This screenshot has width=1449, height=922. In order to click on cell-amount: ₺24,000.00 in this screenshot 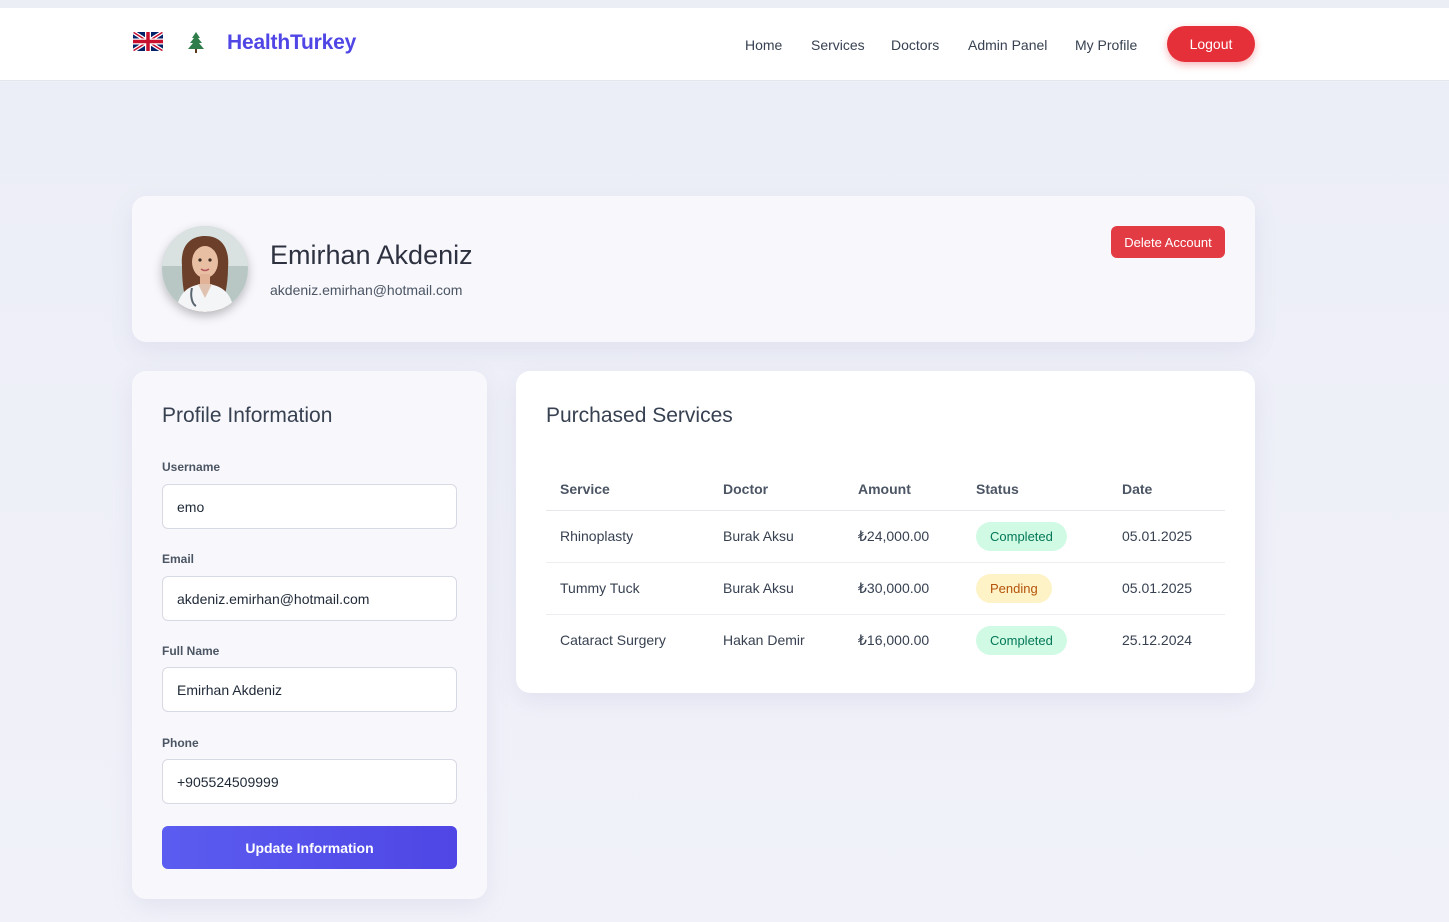, I will do `click(903, 536)`.